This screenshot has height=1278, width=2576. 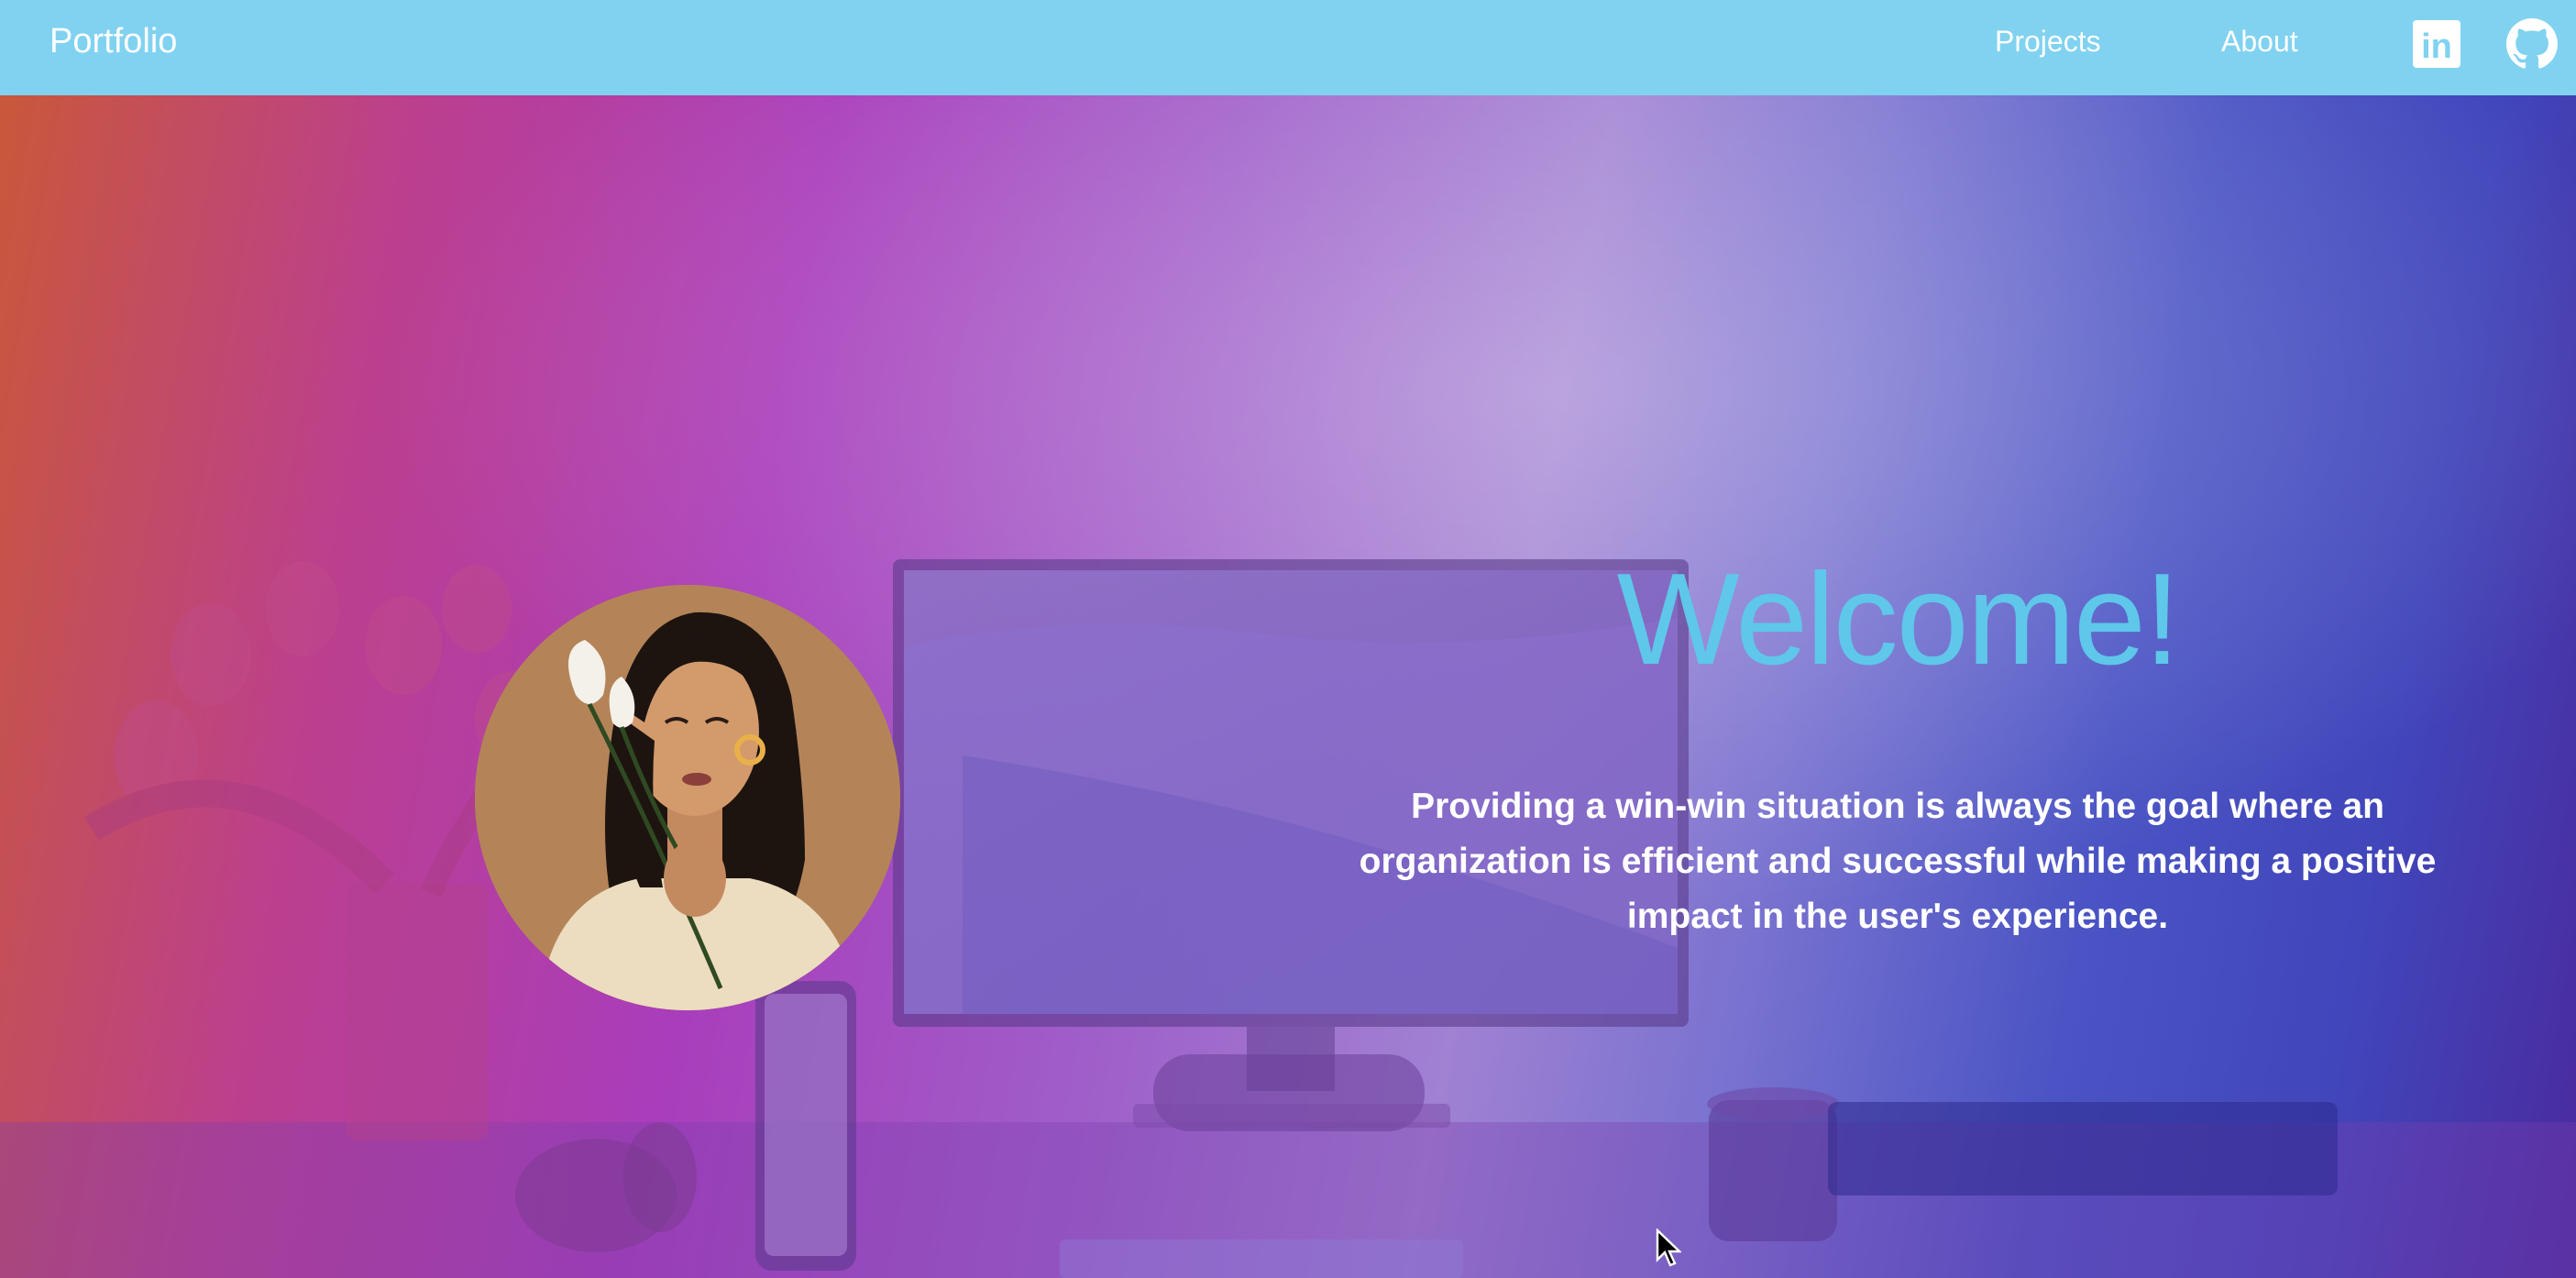 What do you see at coordinates (114, 47) in the screenshot?
I see `brand-link: Portfolio` at bounding box center [114, 47].